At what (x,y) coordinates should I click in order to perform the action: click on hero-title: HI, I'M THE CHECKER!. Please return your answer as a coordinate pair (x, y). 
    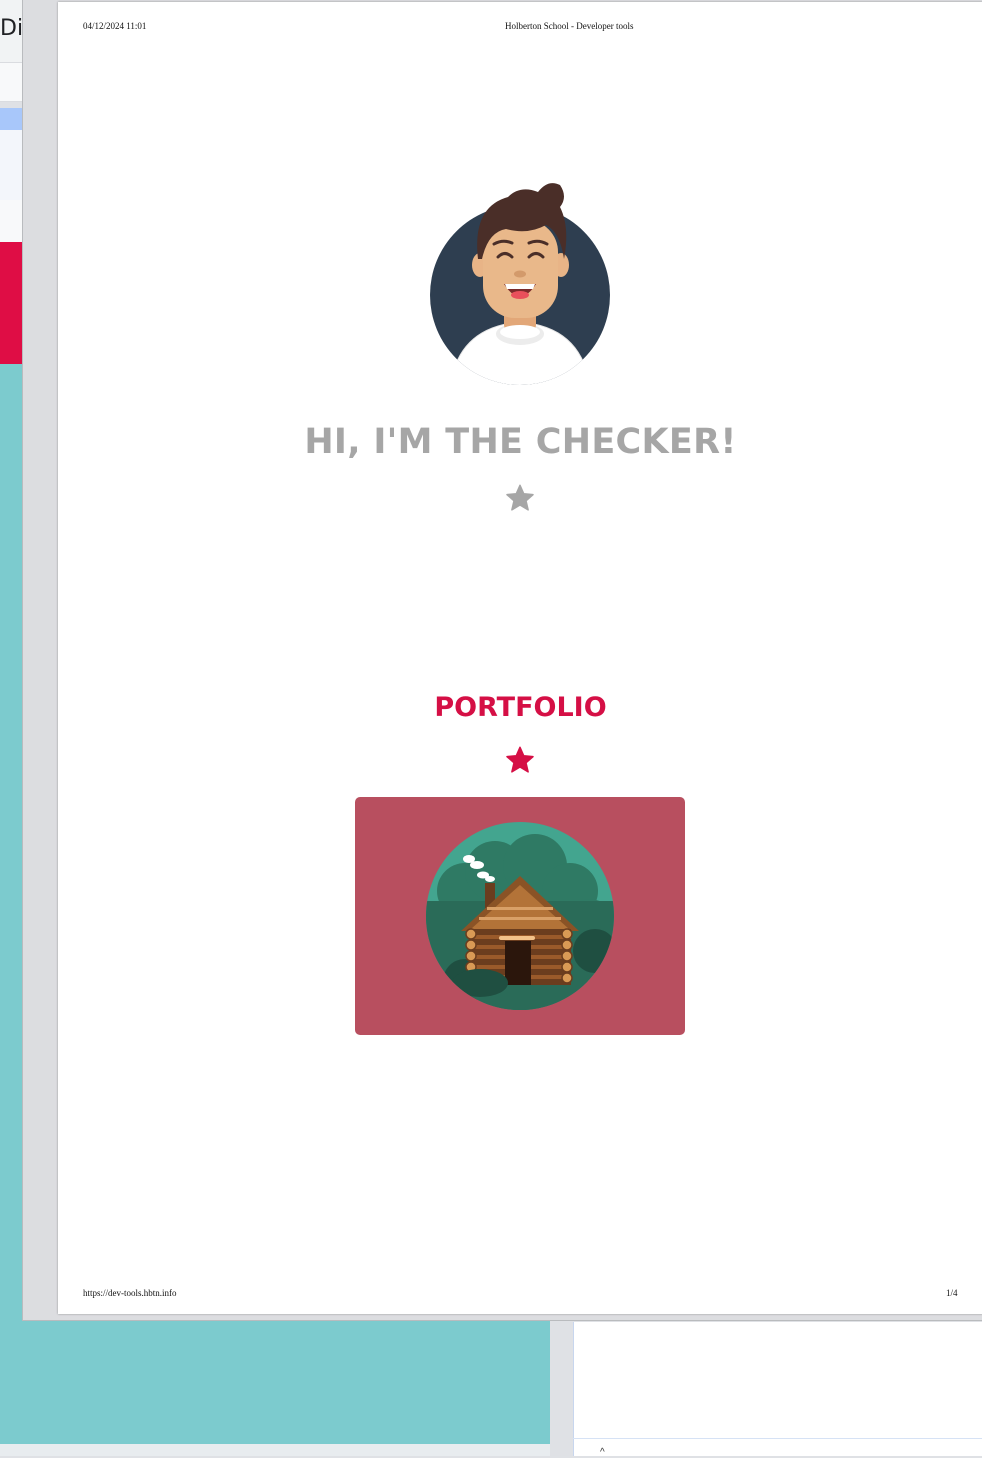
    Looking at the image, I should click on (520, 442).